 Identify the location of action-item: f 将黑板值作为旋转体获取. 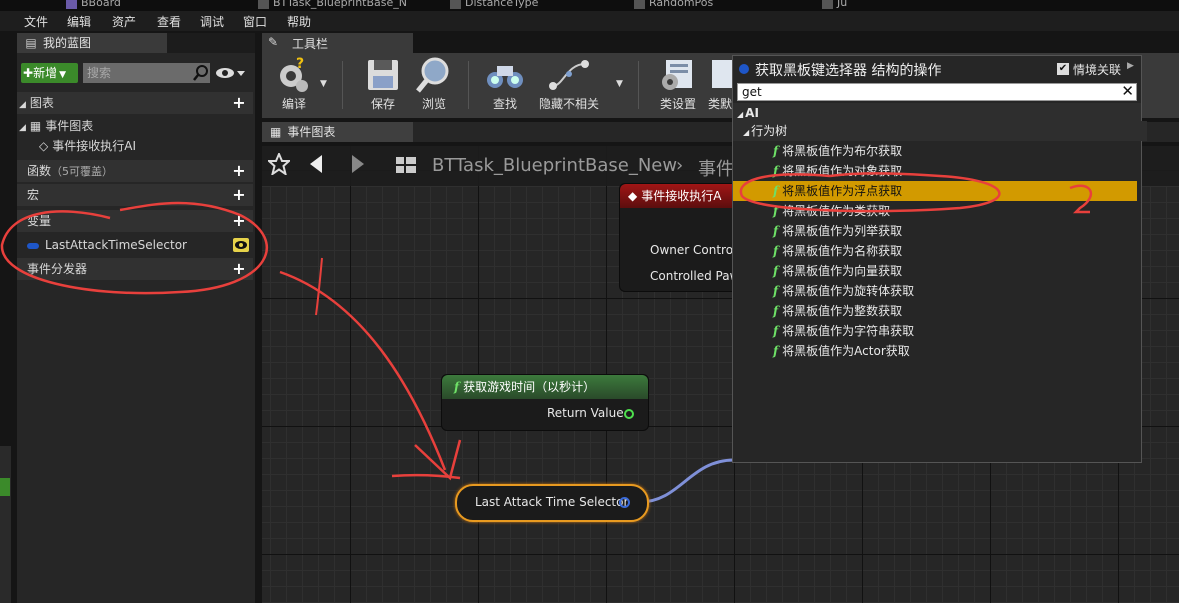
(935, 291).